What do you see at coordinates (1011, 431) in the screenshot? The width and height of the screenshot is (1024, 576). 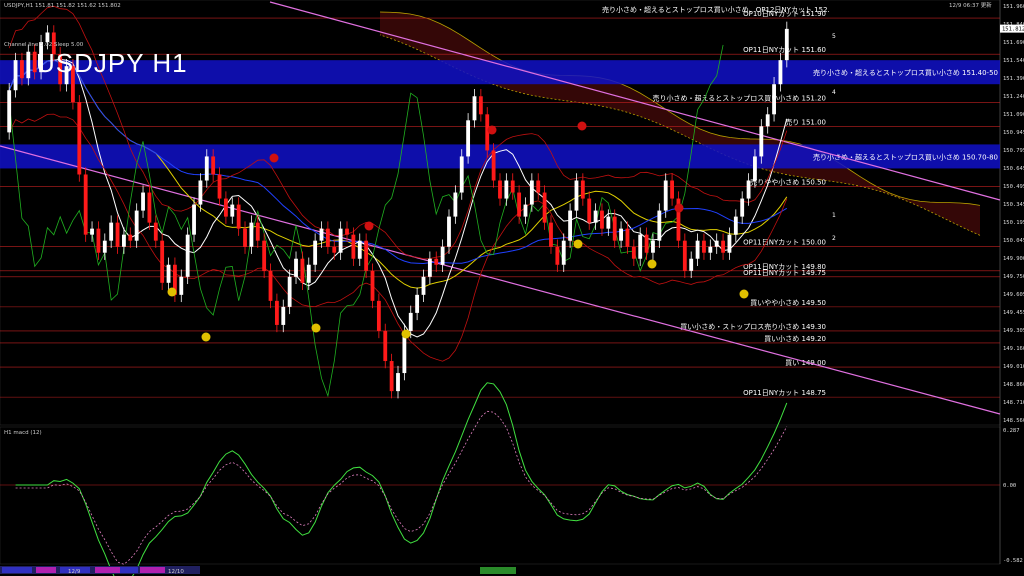 I see `macd-axis-top: 0.287` at bounding box center [1011, 431].